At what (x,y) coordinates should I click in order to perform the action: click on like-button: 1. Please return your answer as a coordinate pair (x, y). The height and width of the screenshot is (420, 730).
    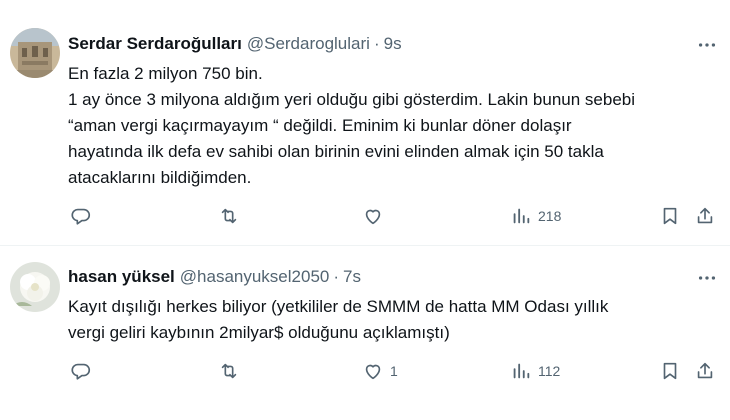
    Looking at the image, I should click on (380, 371).